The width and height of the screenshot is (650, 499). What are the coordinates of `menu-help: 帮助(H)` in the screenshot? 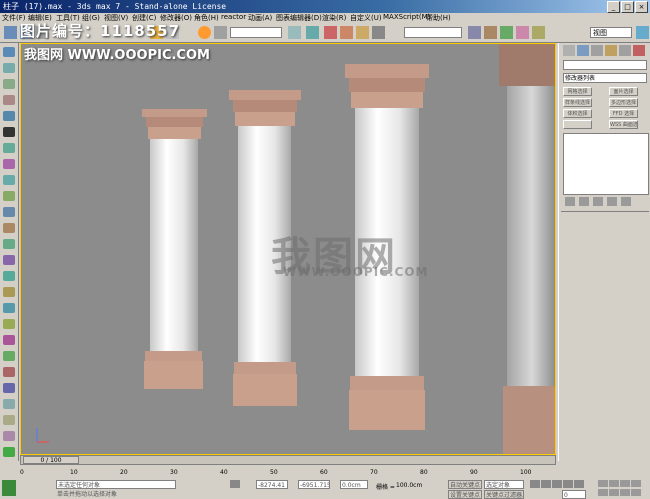 It's located at (438, 18).